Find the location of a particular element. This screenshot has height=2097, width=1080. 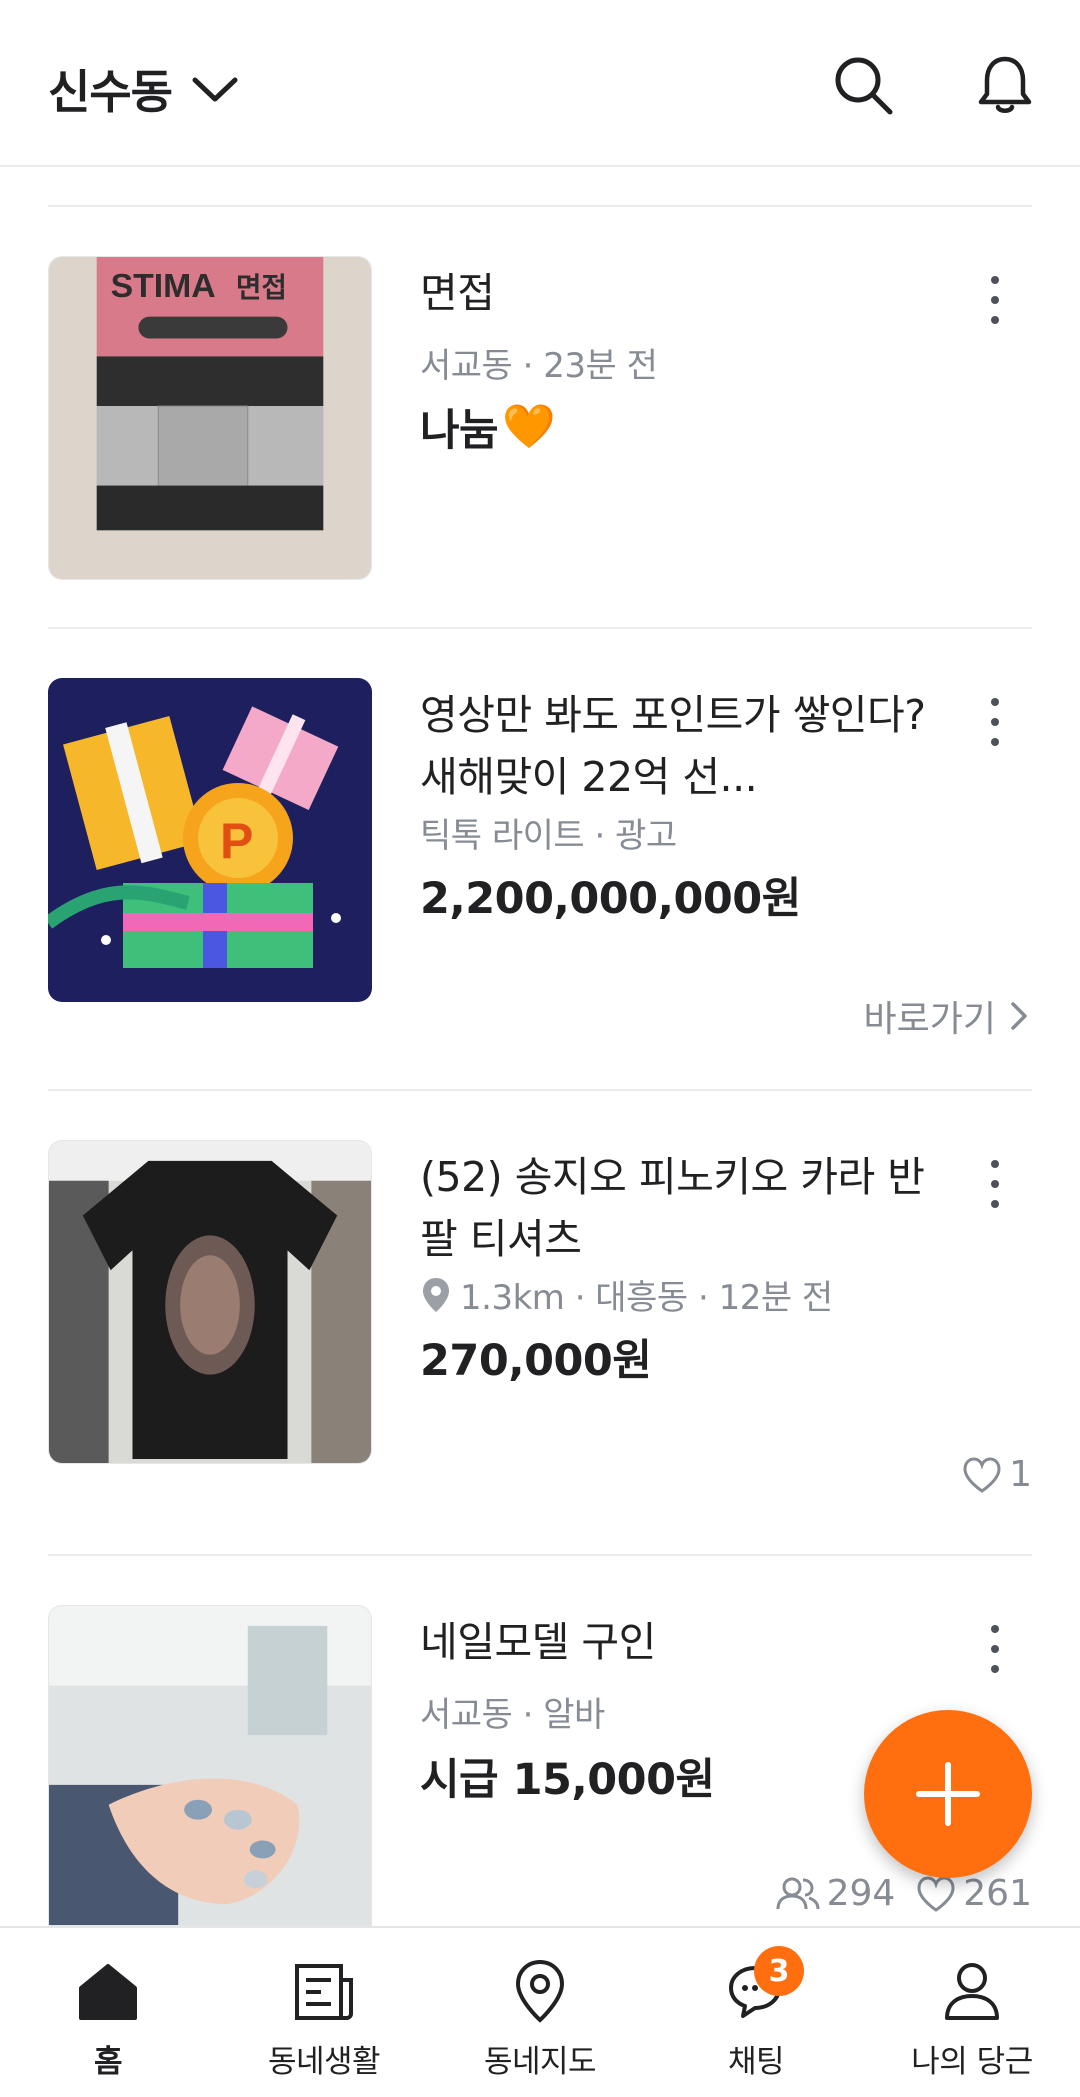

like-count: 1 is located at coordinates (996, 1474).